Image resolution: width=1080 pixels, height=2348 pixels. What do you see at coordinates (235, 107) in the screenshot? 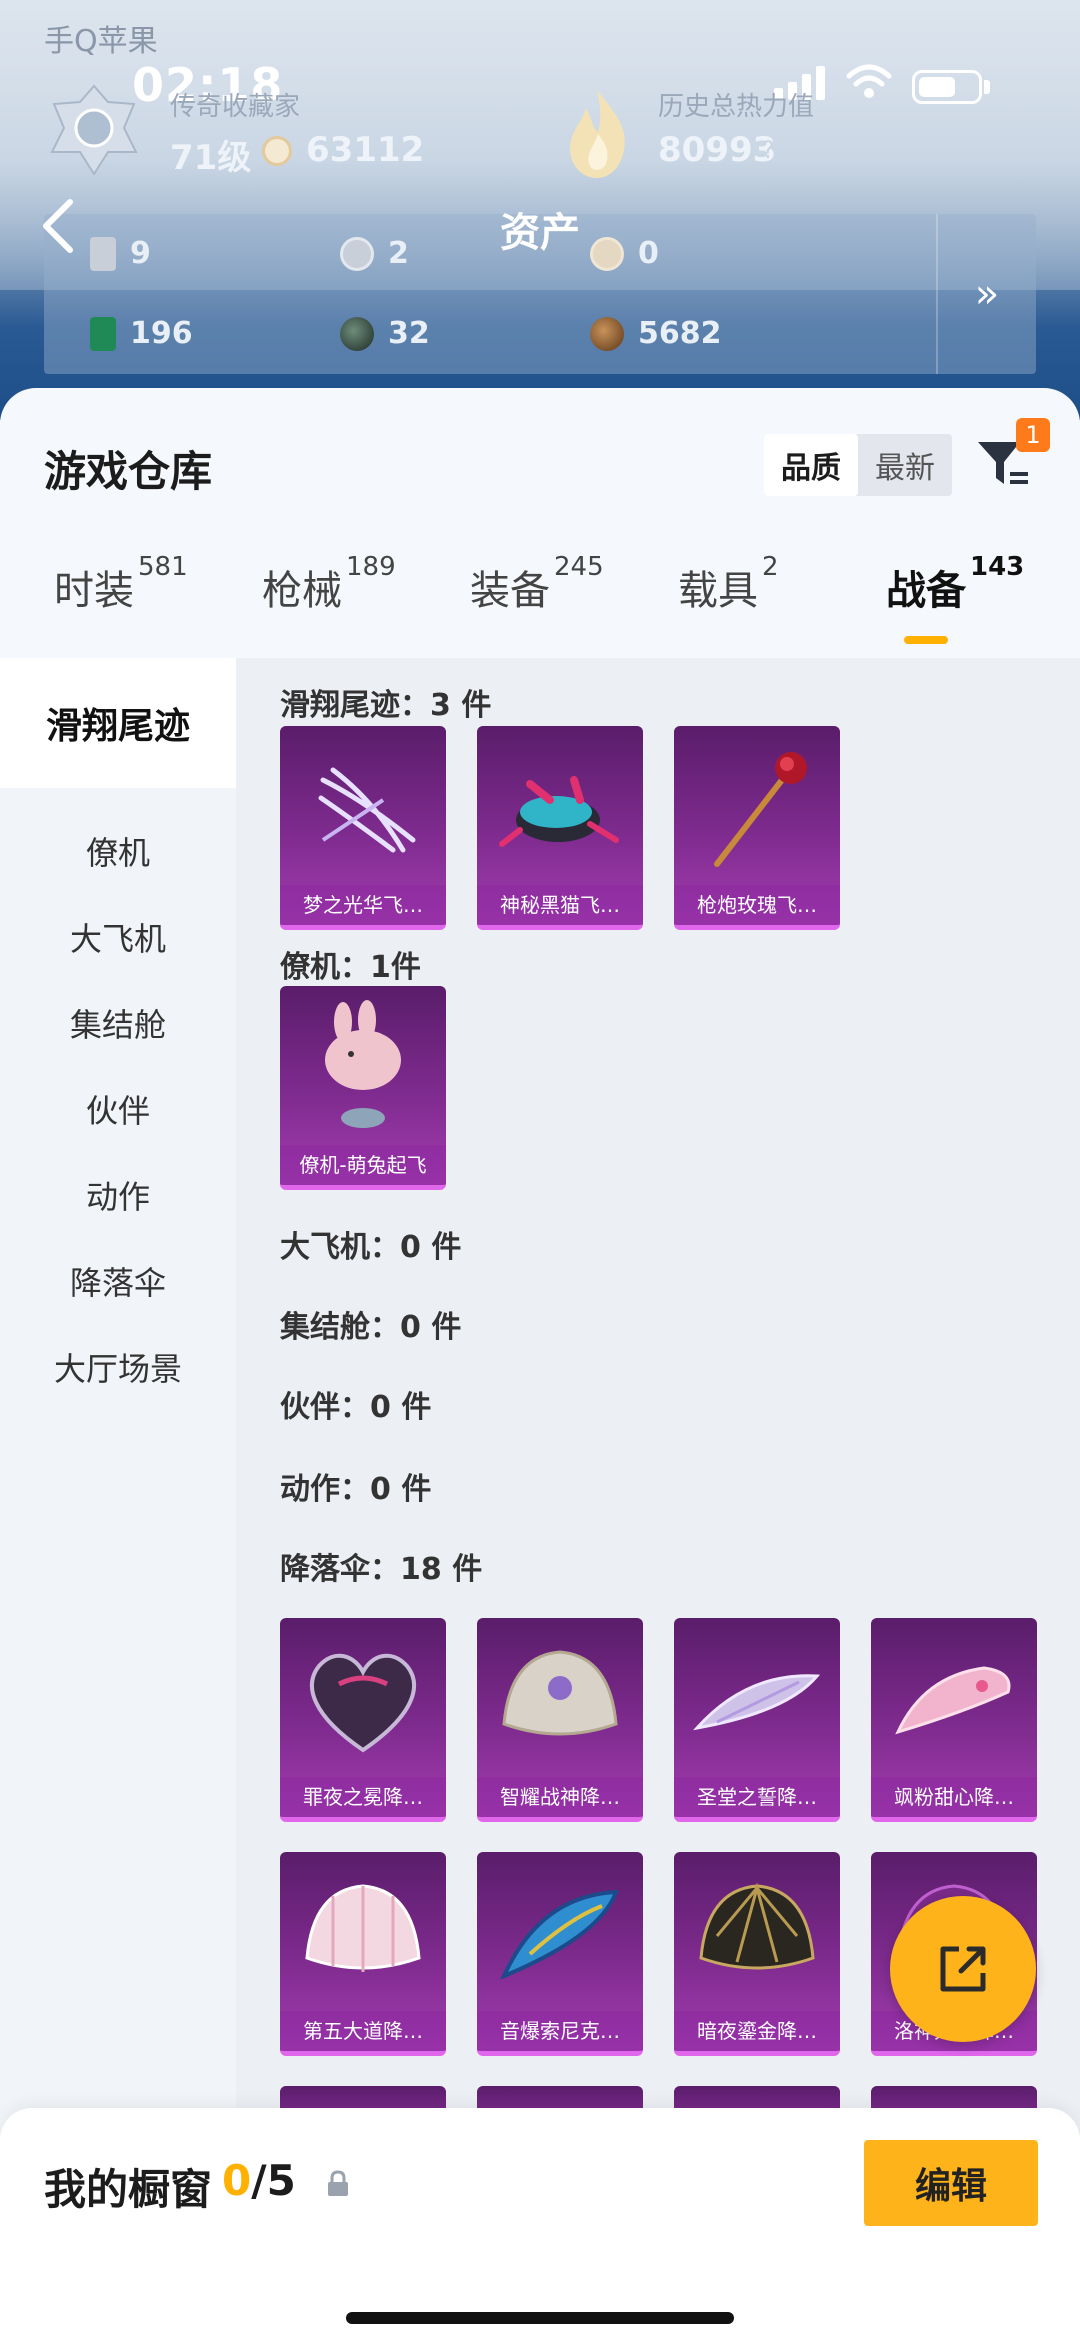
I see `level-label: 传奇收藏家` at bounding box center [235, 107].